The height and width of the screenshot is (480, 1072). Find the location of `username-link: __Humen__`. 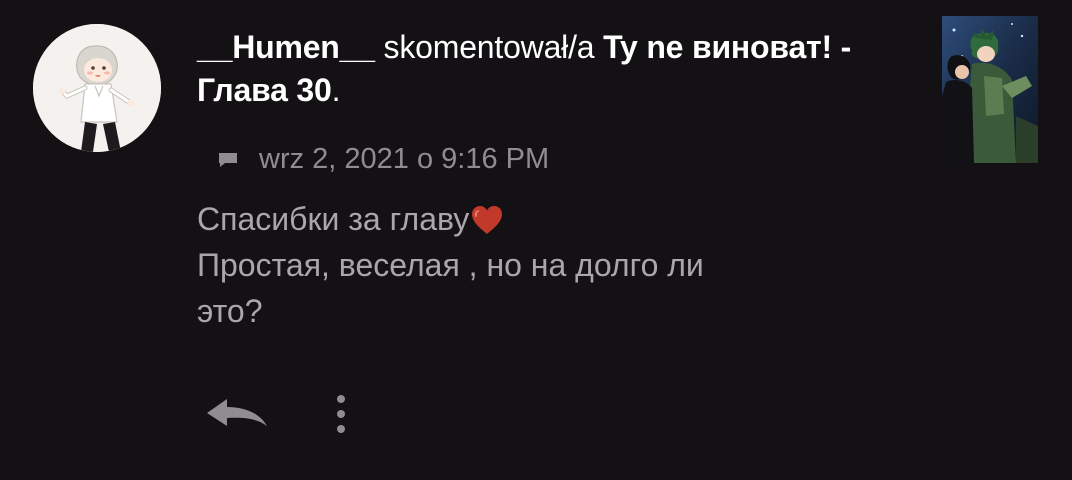

username-link: __Humen__ is located at coordinates (286, 47).